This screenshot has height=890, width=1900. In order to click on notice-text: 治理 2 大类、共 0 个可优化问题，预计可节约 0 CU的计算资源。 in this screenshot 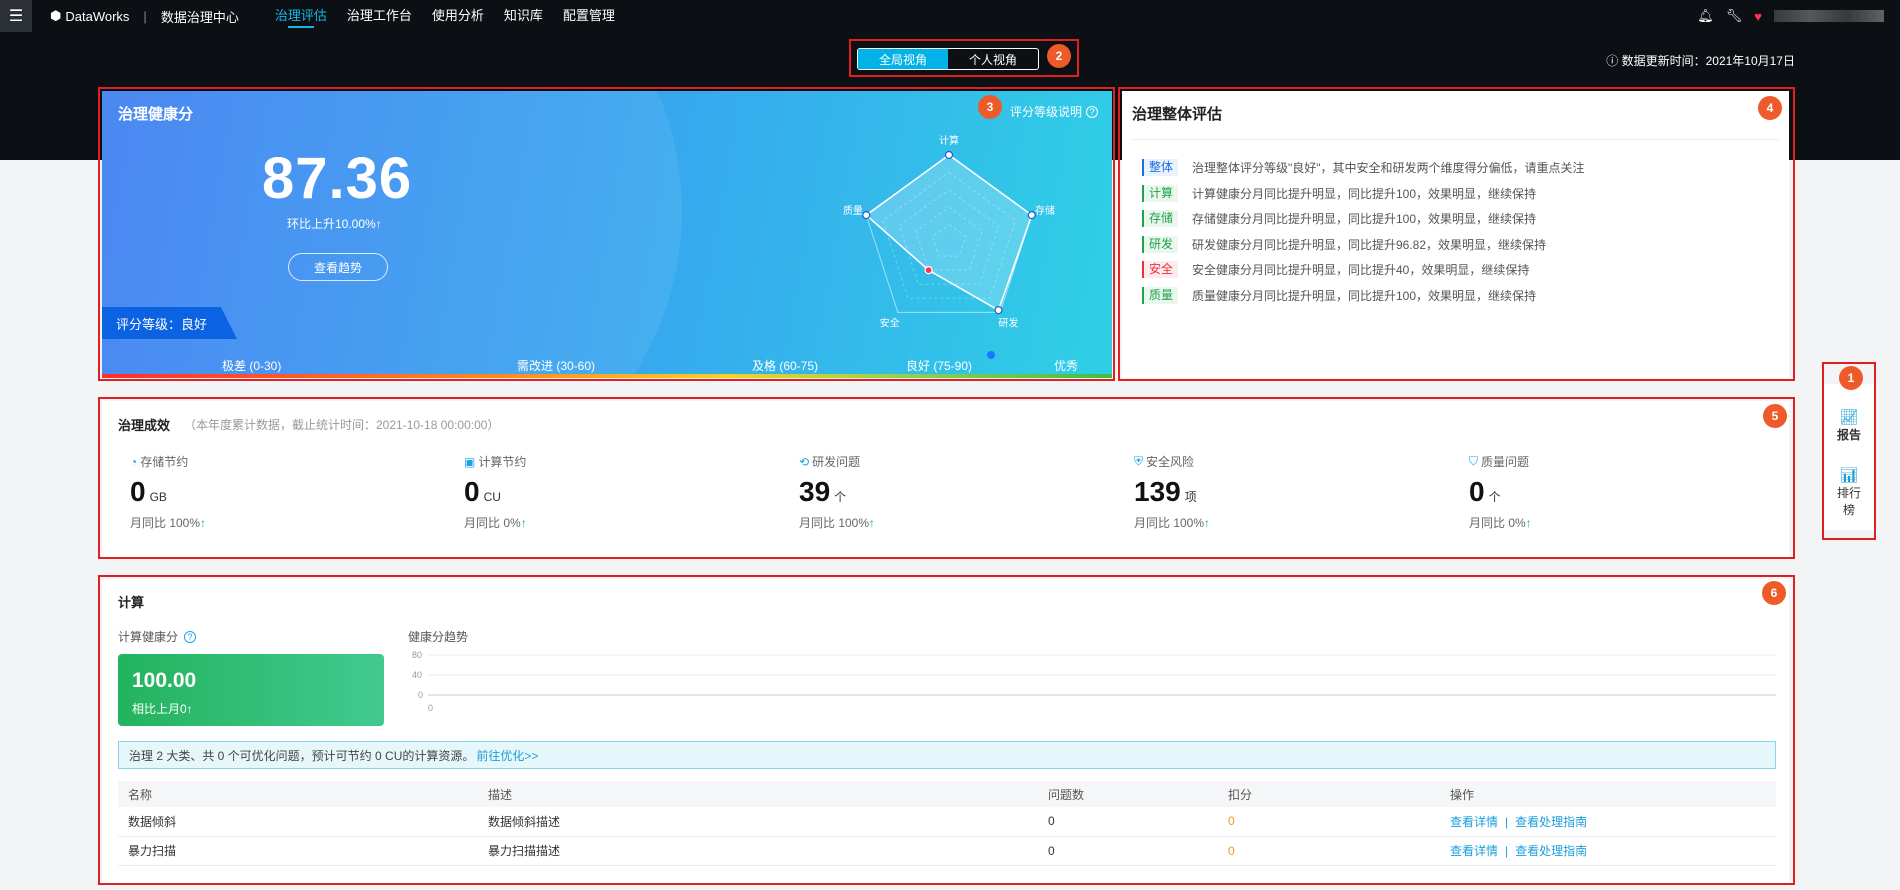, I will do `click(302, 755)`.